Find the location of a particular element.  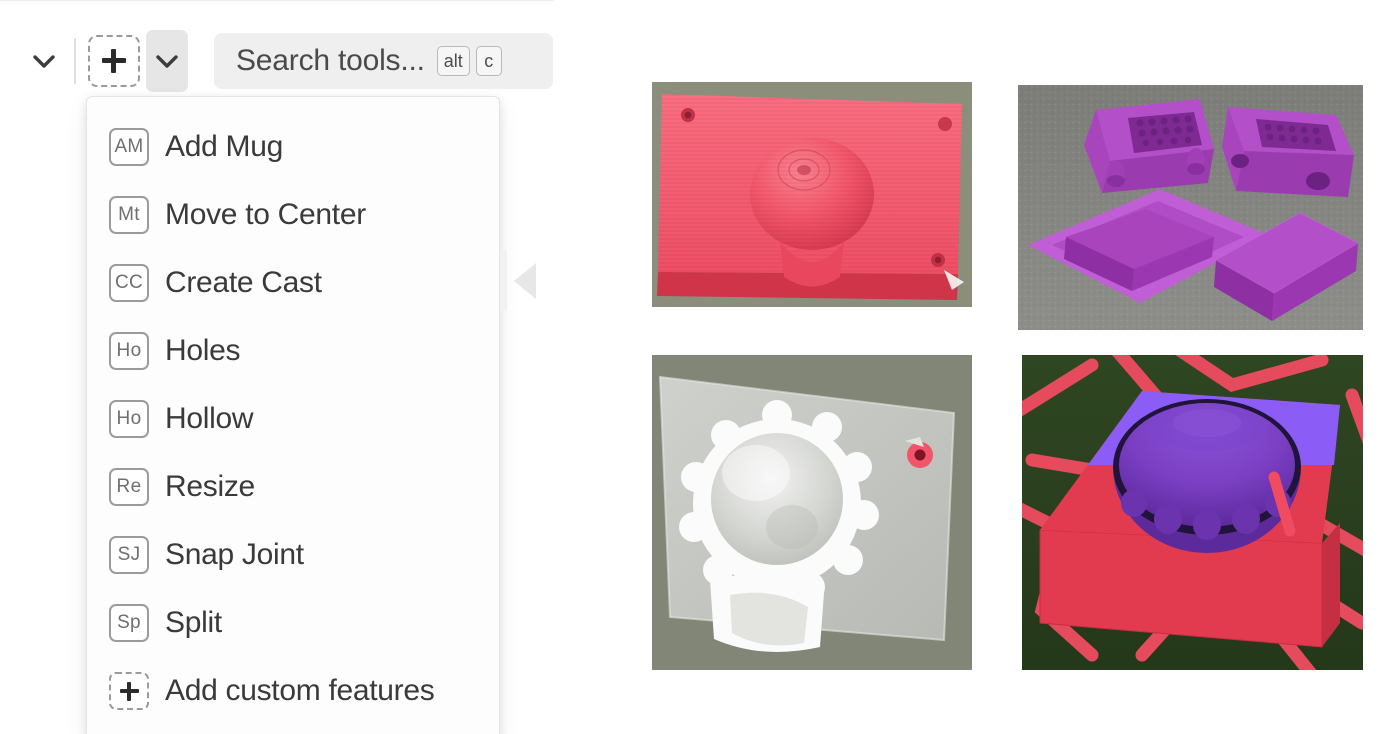

shortcut-badge: SJ is located at coordinates (129, 555).